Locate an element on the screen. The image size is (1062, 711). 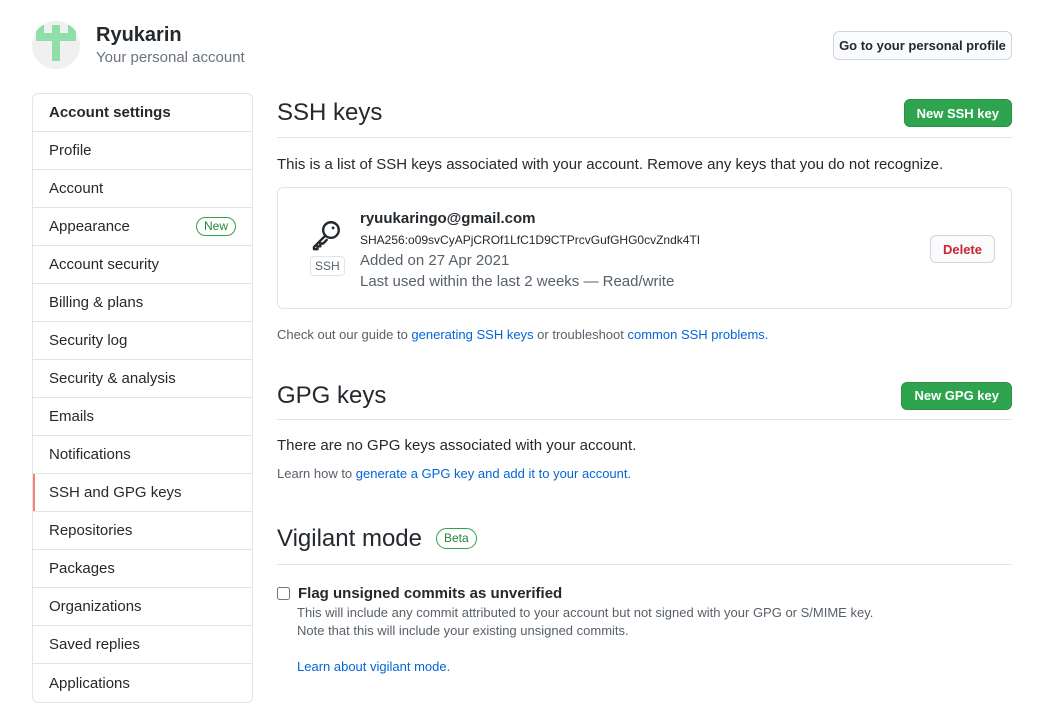
ssh-keys-header: SSH keys New SSH key is located at coordinates (644, 115).